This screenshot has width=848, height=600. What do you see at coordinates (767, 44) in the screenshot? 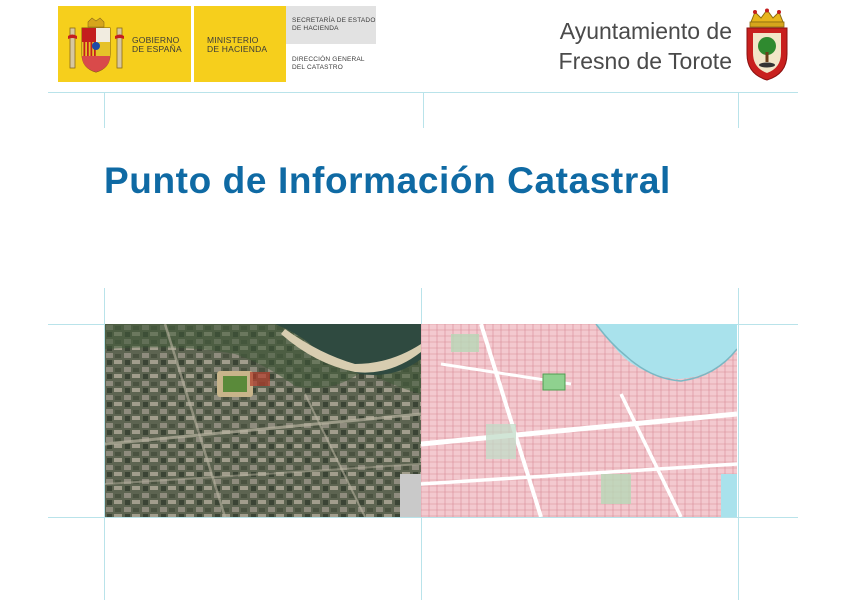
I see `municipal-shield-icon` at bounding box center [767, 44].